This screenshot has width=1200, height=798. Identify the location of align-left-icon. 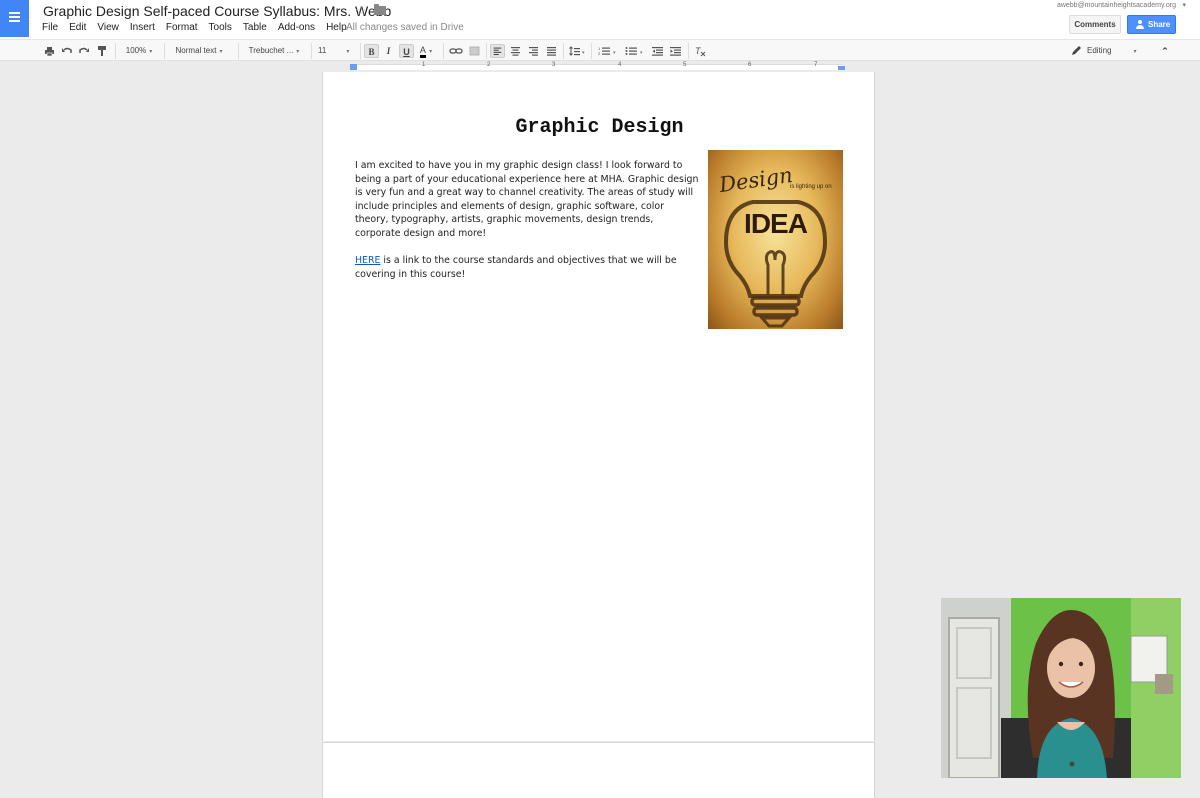
(497, 51).